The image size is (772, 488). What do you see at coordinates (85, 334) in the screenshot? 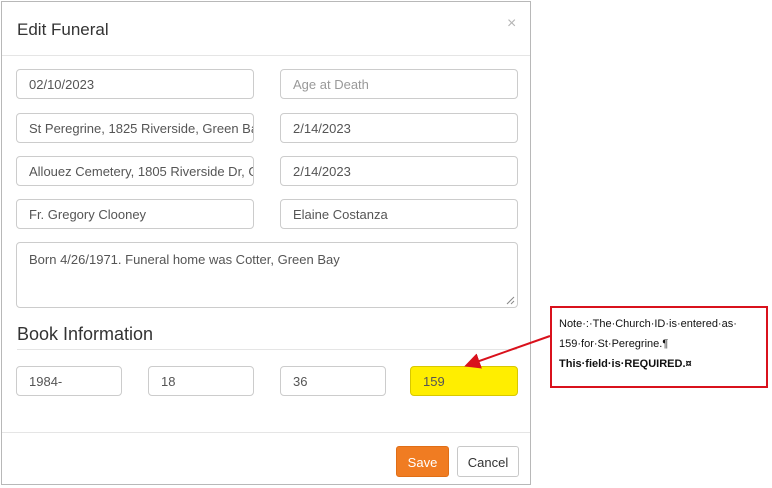
I see `book-information-heading: Book Information` at bounding box center [85, 334].